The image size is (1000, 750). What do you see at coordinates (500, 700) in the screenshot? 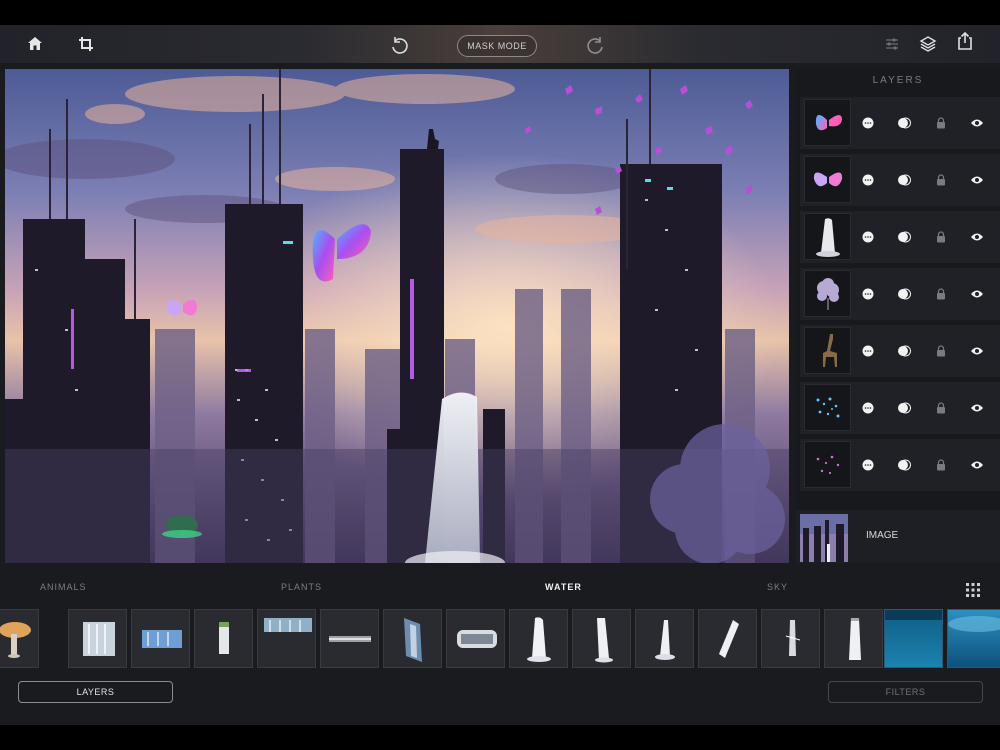
I see `bottom-bar: LAYERS FILTERS` at bounding box center [500, 700].